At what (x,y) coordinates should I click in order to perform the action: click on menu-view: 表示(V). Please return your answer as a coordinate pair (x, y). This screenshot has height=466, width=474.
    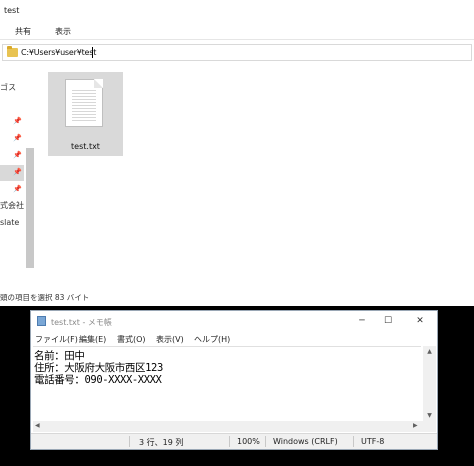
    Looking at the image, I should click on (170, 339).